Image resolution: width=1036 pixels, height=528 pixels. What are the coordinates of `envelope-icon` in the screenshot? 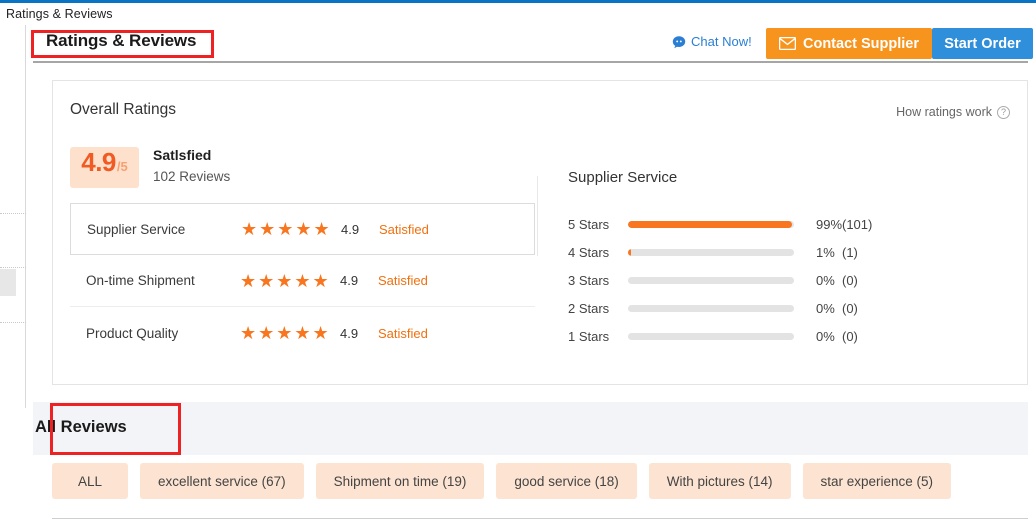 It's located at (787, 43).